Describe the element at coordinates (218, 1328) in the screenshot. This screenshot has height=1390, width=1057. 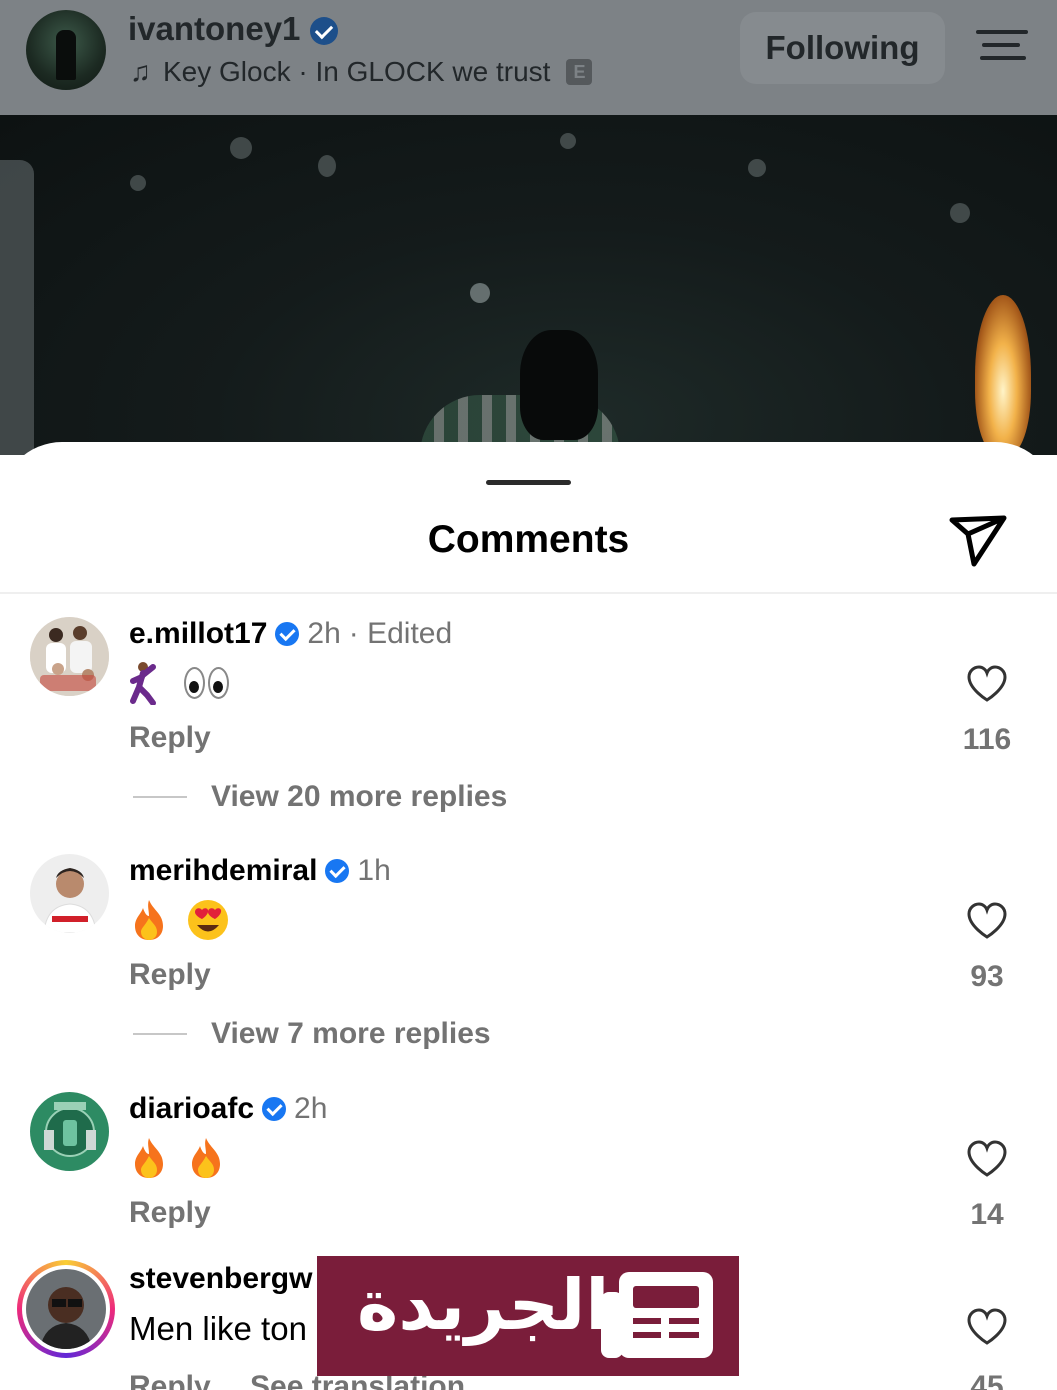
I see `comment-text: Men like ton` at that location.